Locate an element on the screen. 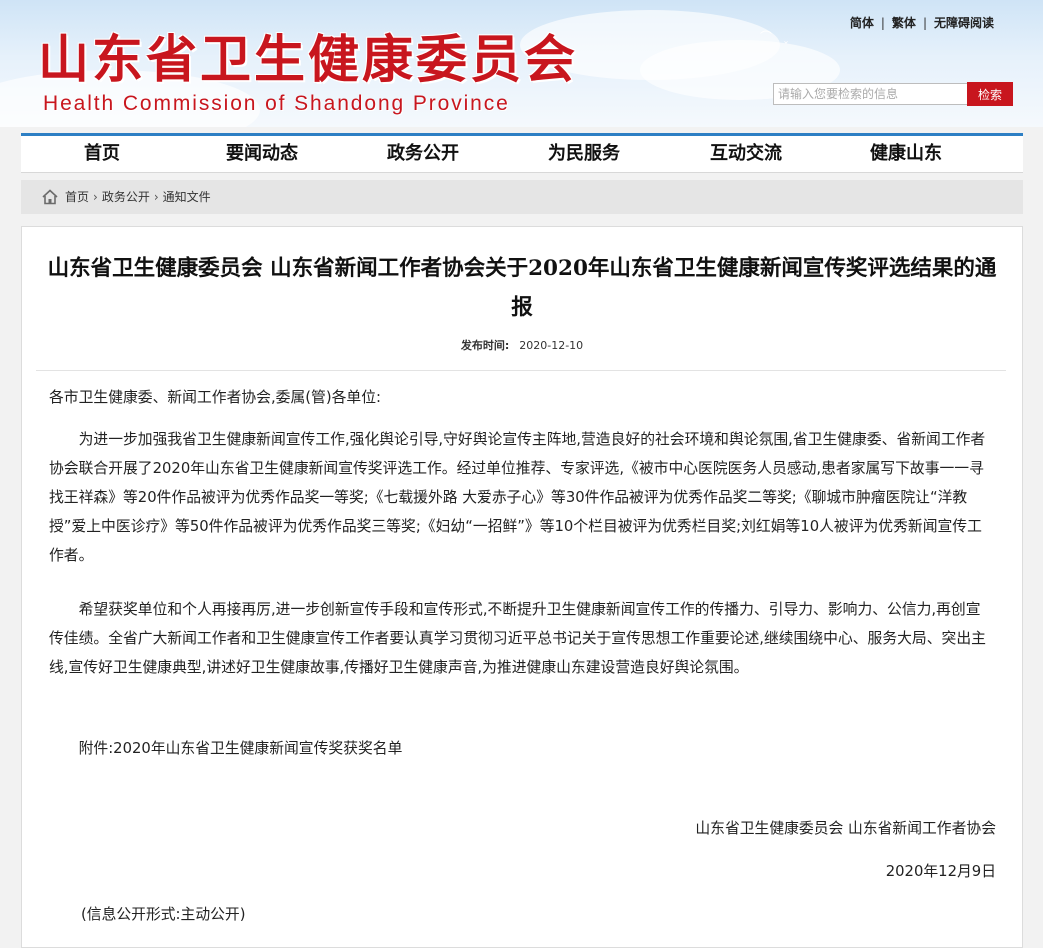  search-button: 检索 is located at coordinates (990, 94).